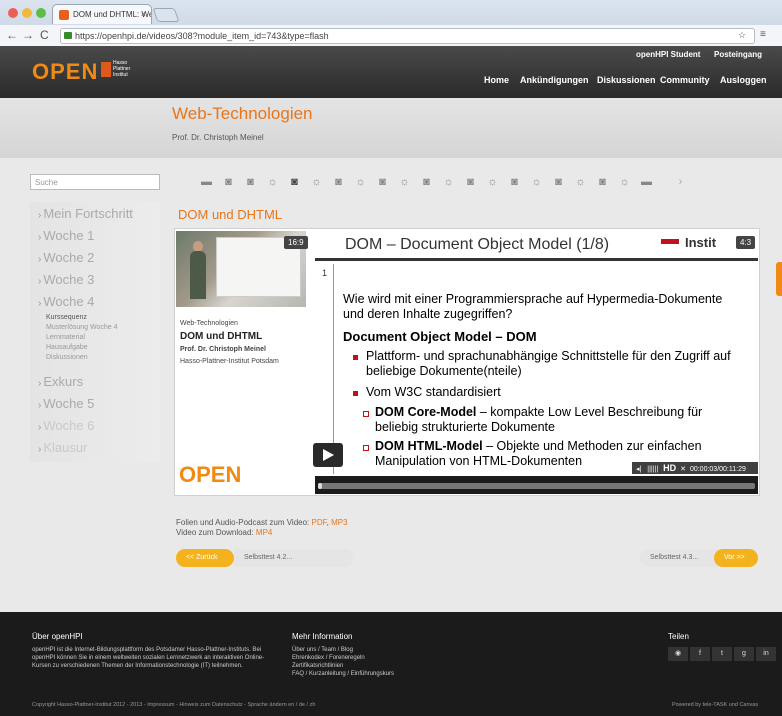  I want to click on footer-link: Über uns / Team / Blog, so click(343, 650).